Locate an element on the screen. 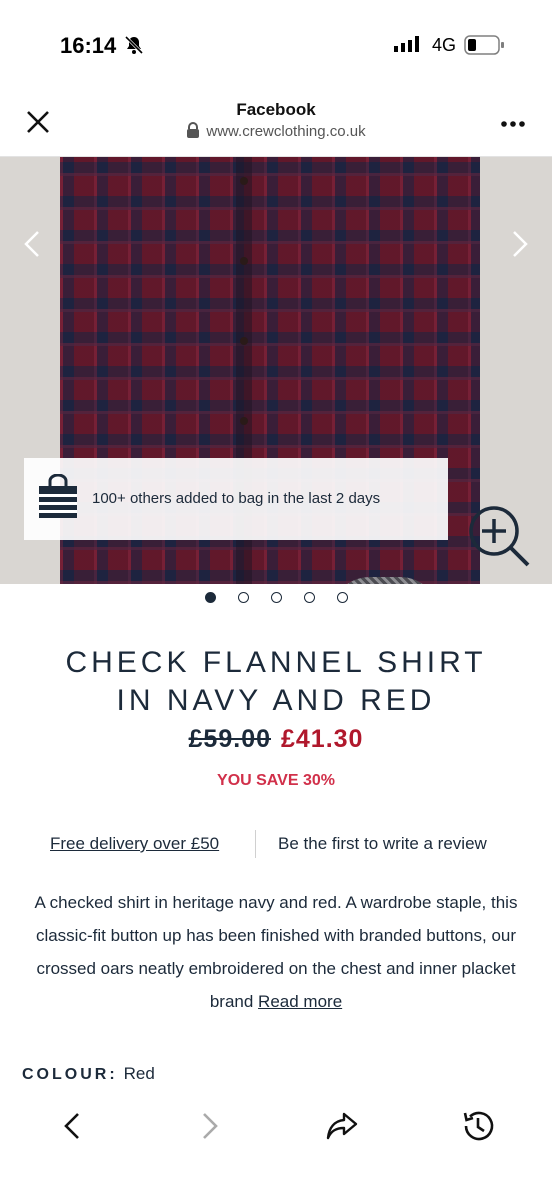  colour-selector: COLOUR: Red is located at coordinates (88, 1074).